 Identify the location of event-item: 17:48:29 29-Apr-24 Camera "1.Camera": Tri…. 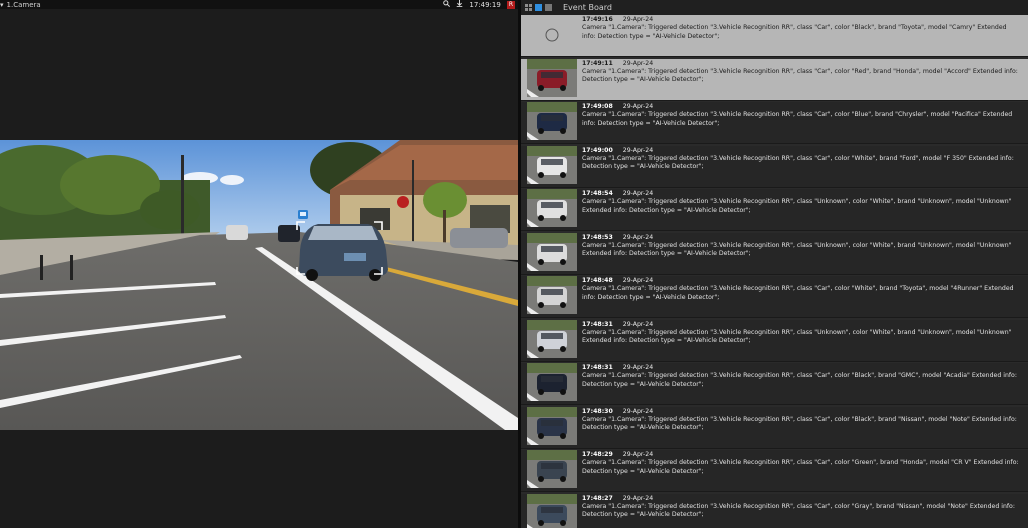
(774, 471).